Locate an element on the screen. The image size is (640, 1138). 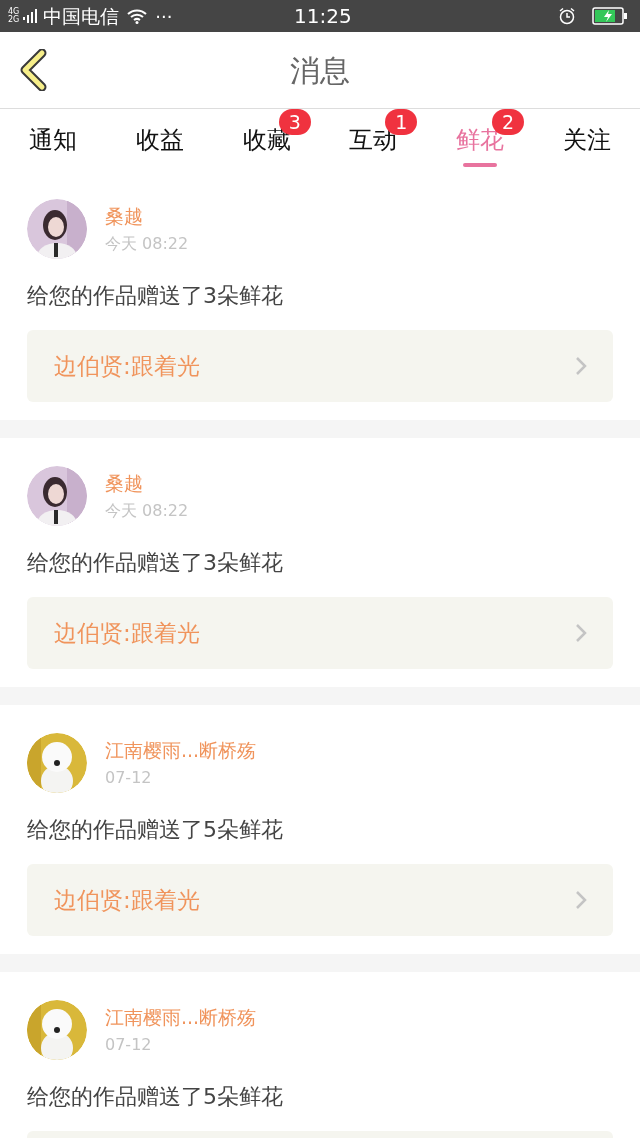
carrier-name: 中国电信 is located at coordinates (81, 16).